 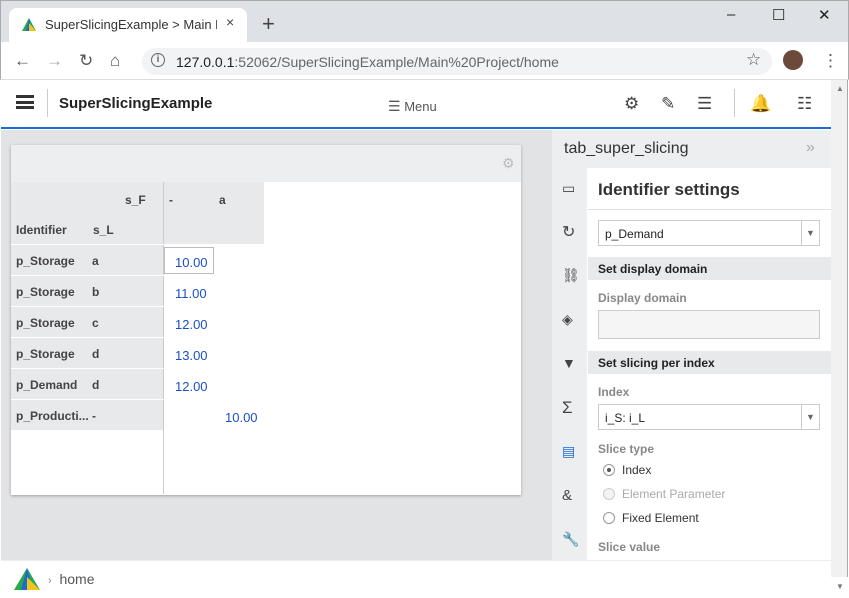 What do you see at coordinates (753, 60) in the screenshot?
I see `star-icon: ☆` at bounding box center [753, 60].